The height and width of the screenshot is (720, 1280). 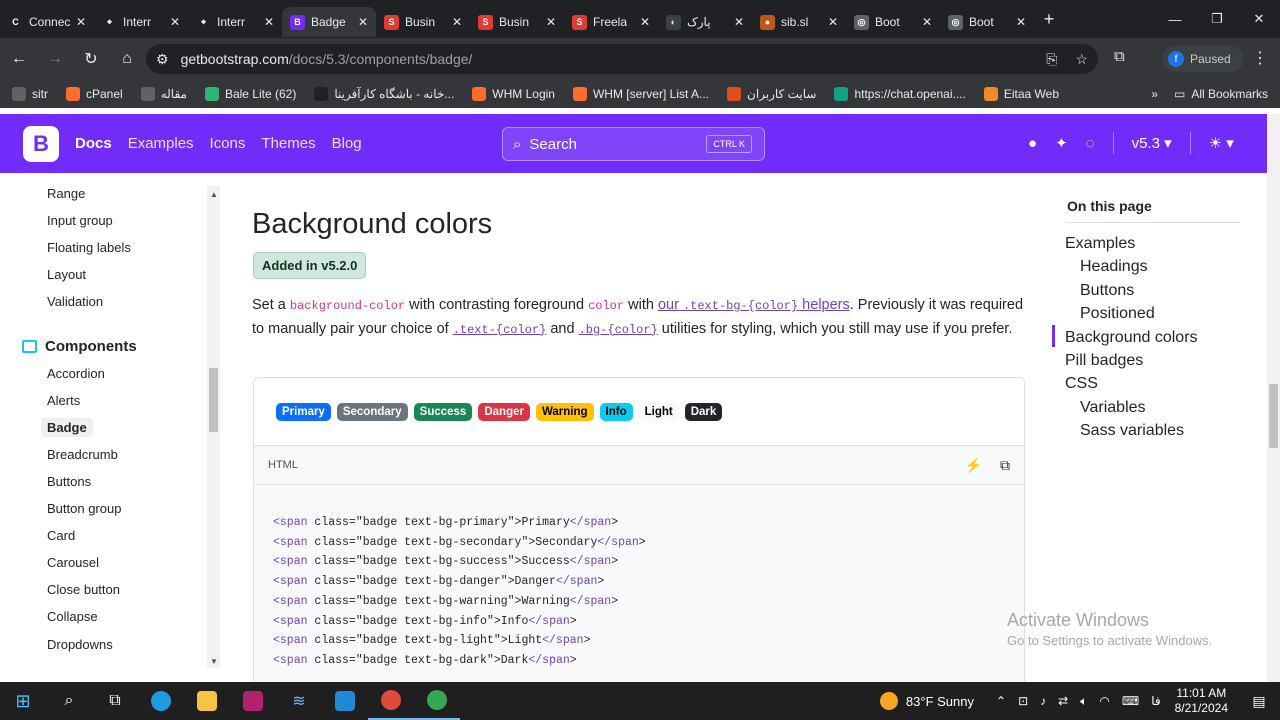 What do you see at coordinates (1023, 701) in the screenshot?
I see `tray-app-icon: ⊡` at bounding box center [1023, 701].